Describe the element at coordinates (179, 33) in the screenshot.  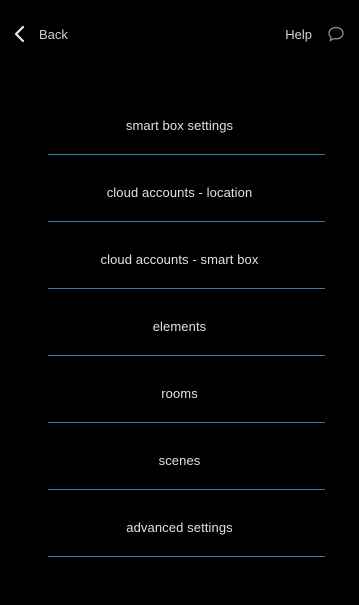
I see `top-bar: Back Help` at that location.